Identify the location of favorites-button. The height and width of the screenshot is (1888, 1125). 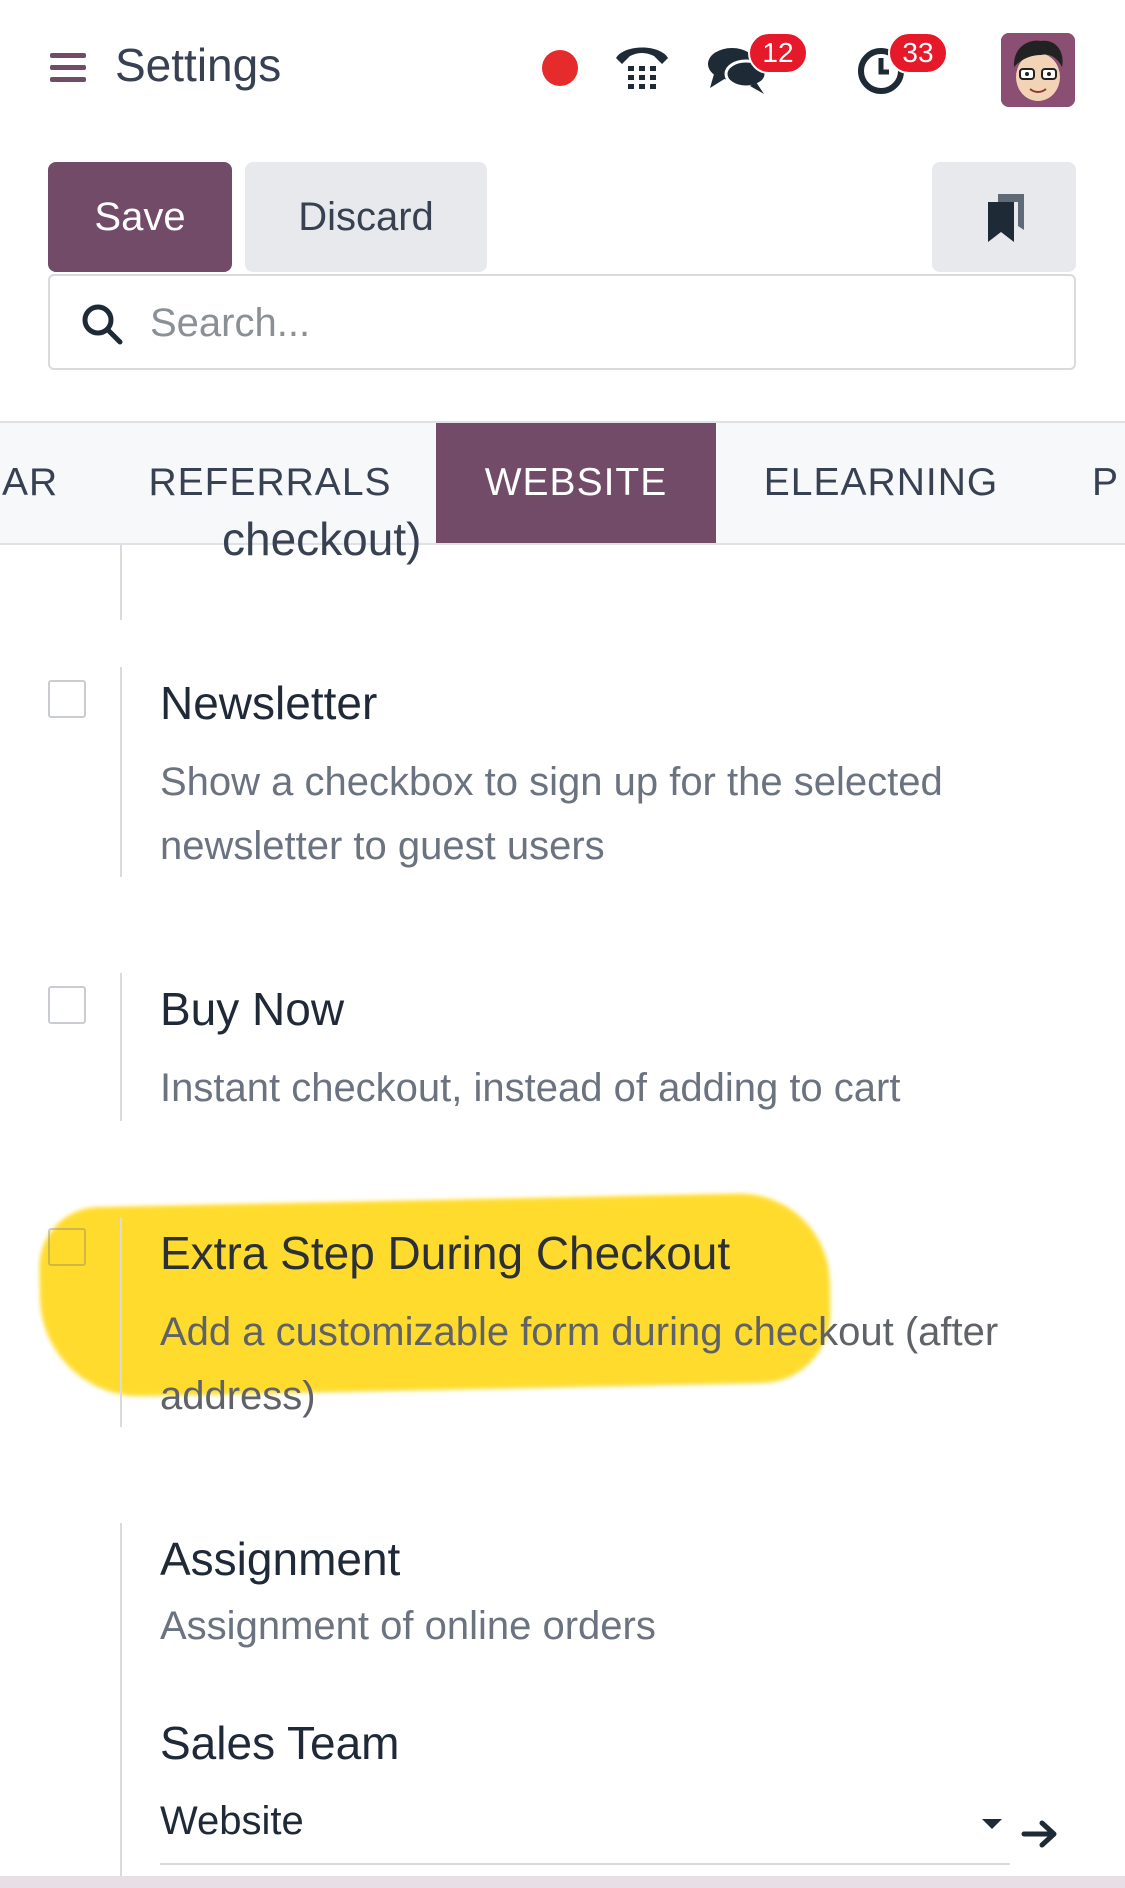
(1004, 217).